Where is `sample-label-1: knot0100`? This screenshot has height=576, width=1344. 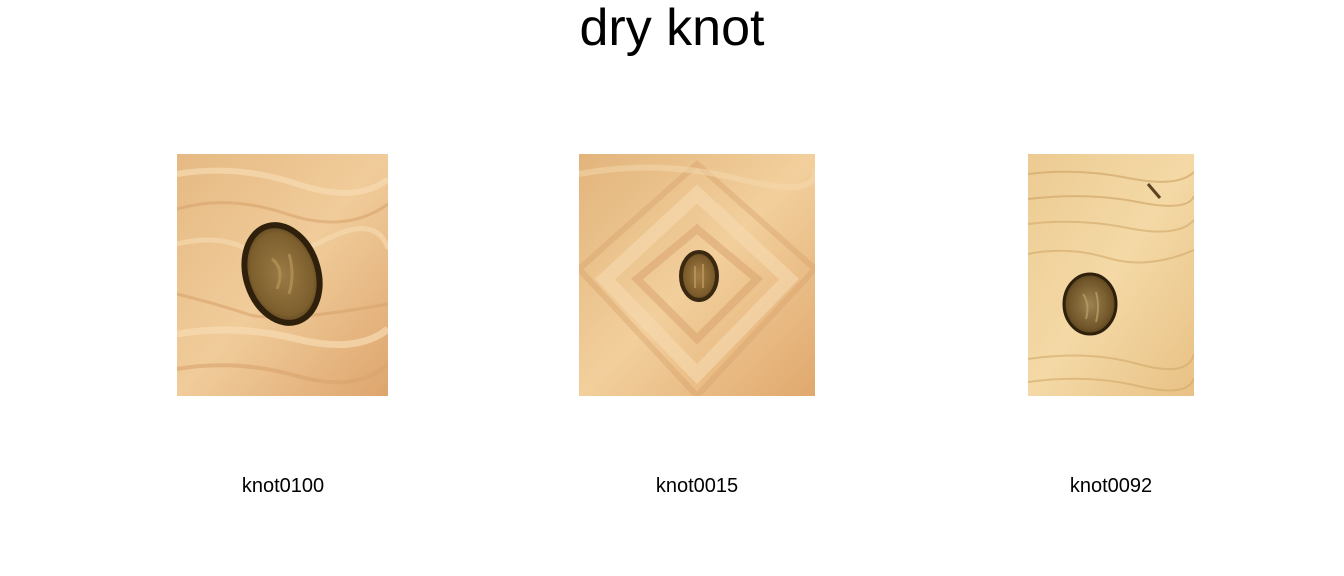 sample-label-1: knot0100 is located at coordinates (283, 486).